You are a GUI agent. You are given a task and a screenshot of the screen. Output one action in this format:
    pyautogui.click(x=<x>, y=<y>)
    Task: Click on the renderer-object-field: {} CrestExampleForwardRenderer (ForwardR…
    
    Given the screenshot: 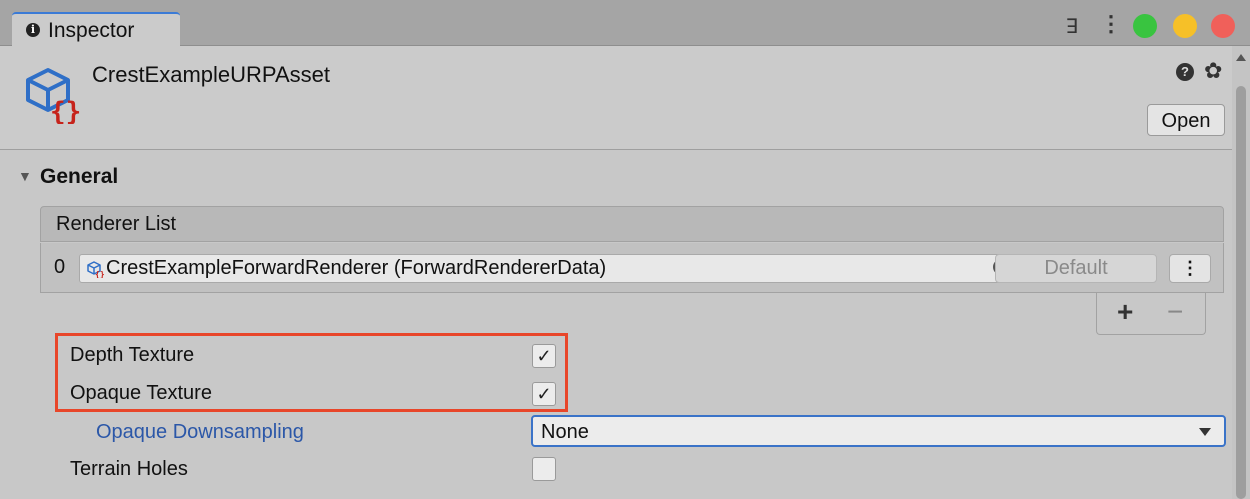 What is the action you would take?
    pyautogui.click(x=551, y=268)
    